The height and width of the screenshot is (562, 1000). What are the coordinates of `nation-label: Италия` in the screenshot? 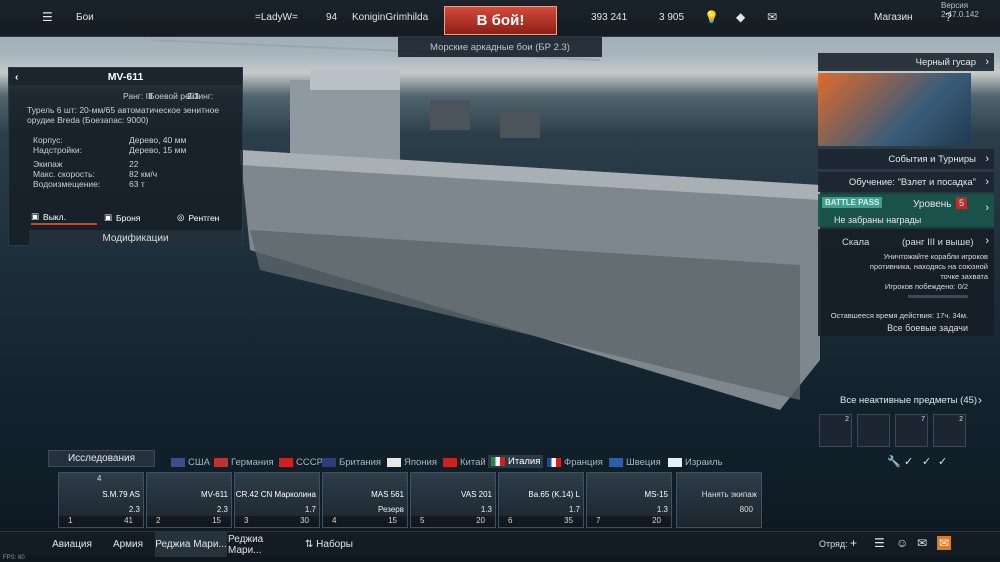 It's located at (524, 461).